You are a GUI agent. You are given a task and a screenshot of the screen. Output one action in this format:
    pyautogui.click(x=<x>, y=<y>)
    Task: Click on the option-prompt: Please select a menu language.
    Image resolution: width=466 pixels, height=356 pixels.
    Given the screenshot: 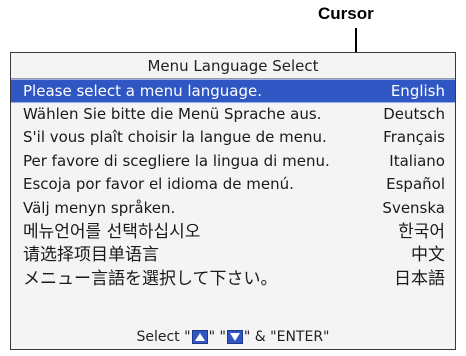 What is the action you would take?
    pyautogui.click(x=142, y=91)
    